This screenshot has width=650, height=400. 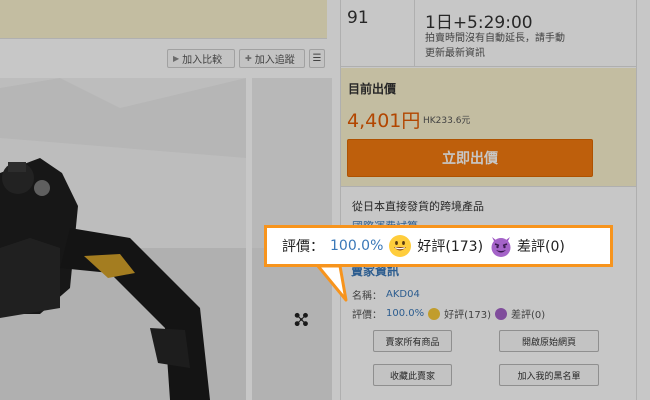 I want to click on callout-bad-count: 差評(0), so click(x=541, y=247).